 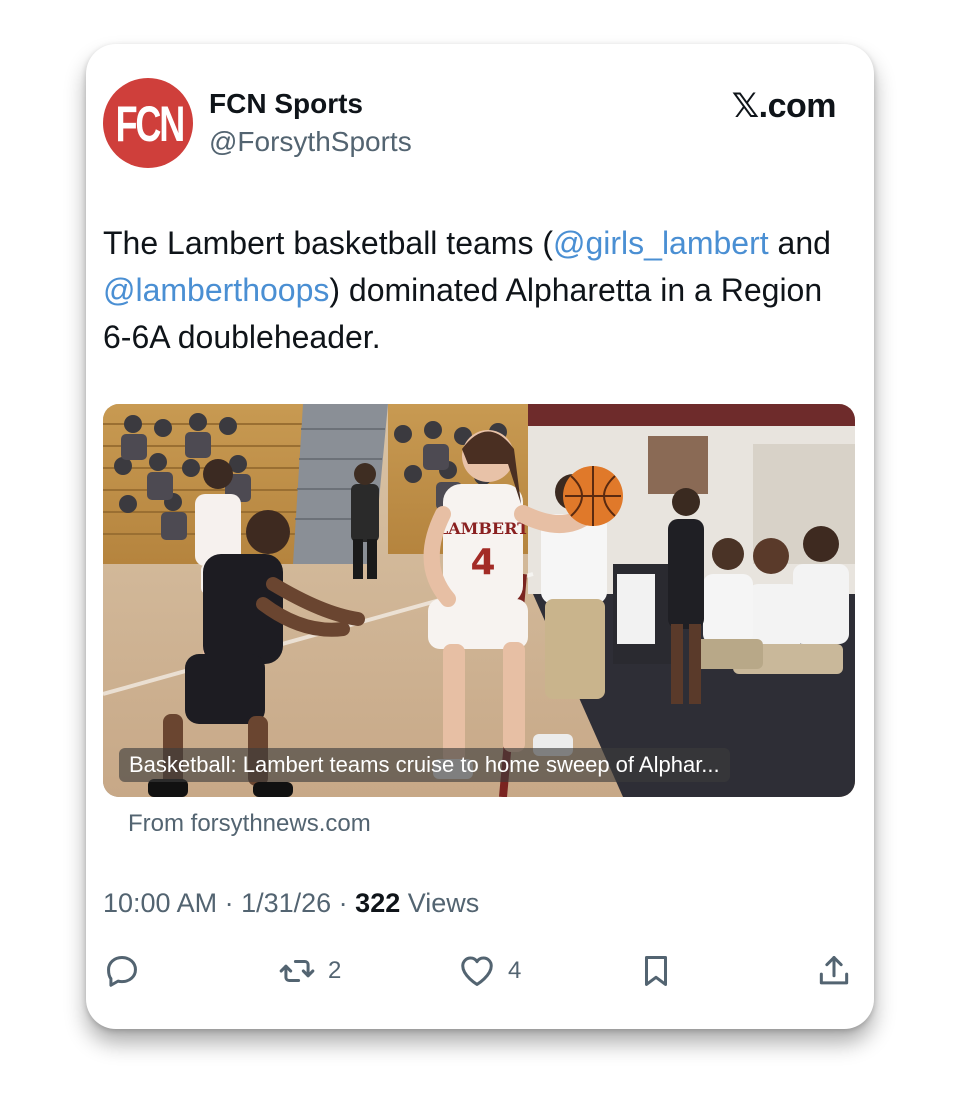 I want to click on avatar: FCN, so click(x=148, y=123).